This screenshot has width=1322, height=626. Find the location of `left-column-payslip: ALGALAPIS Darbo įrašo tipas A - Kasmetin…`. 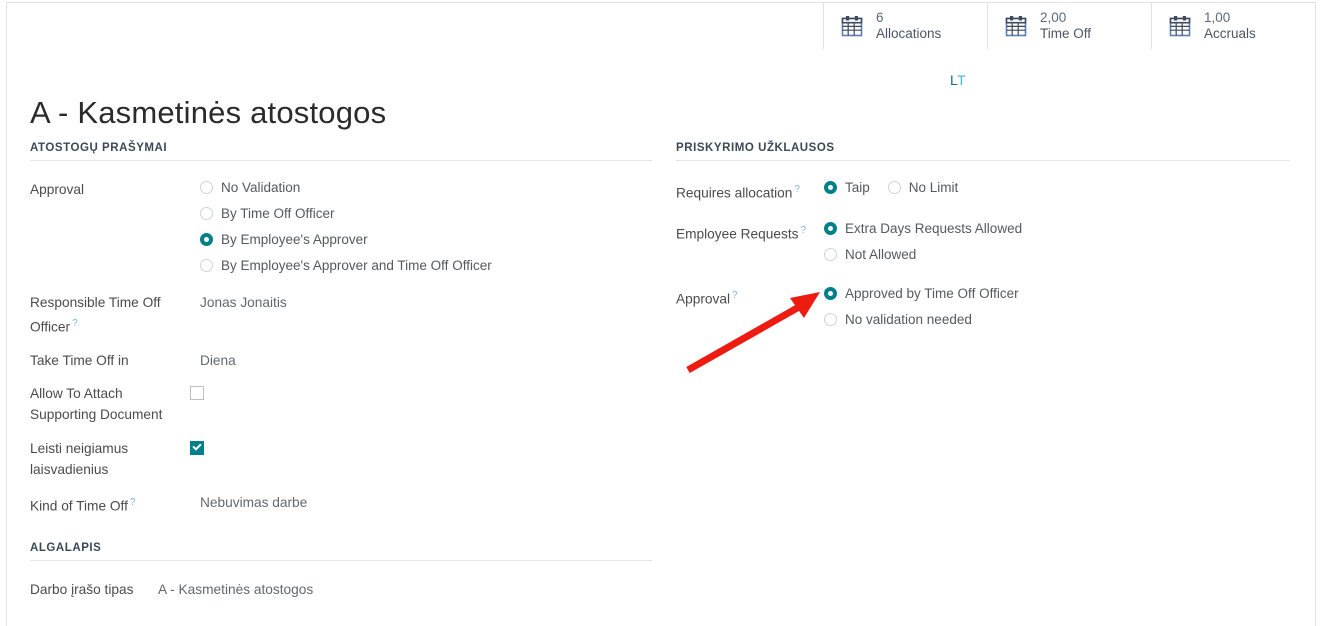

left-column-payslip: ALGALAPIS Darbo įrašo tipas A - Kasmetin… is located at coordinates (341, 576).